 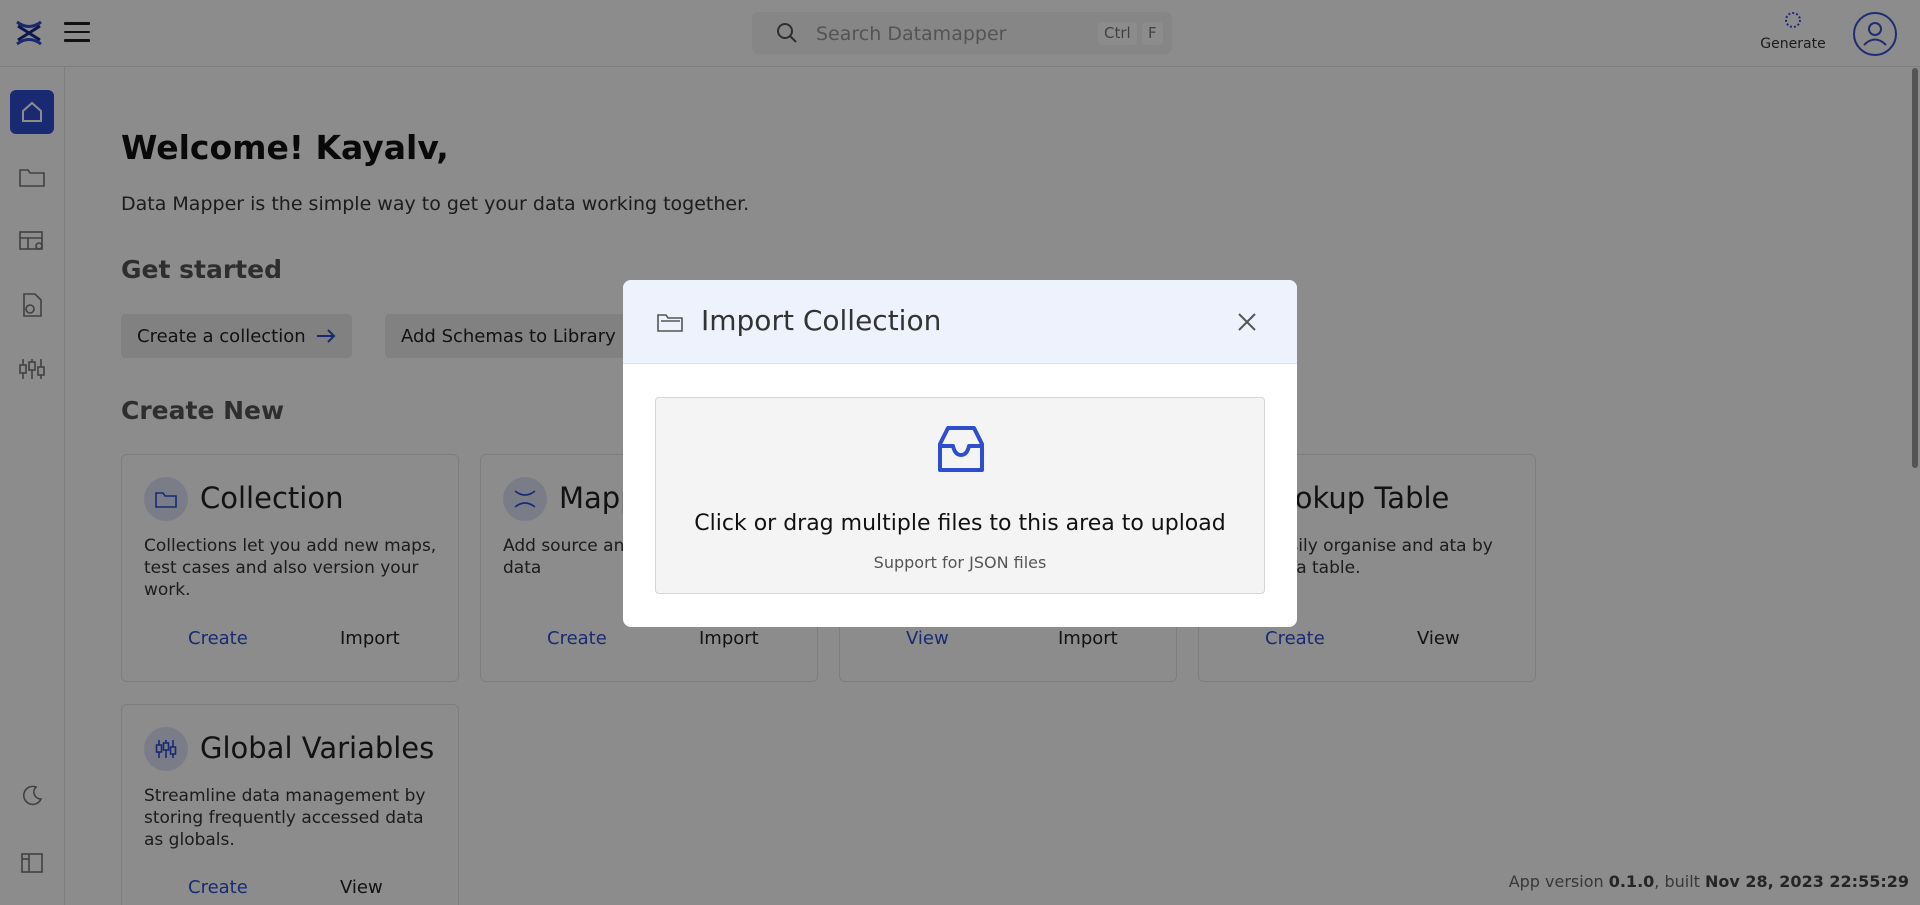 I want to click on modal-header: Import Collection, so click(x=960, y=322).